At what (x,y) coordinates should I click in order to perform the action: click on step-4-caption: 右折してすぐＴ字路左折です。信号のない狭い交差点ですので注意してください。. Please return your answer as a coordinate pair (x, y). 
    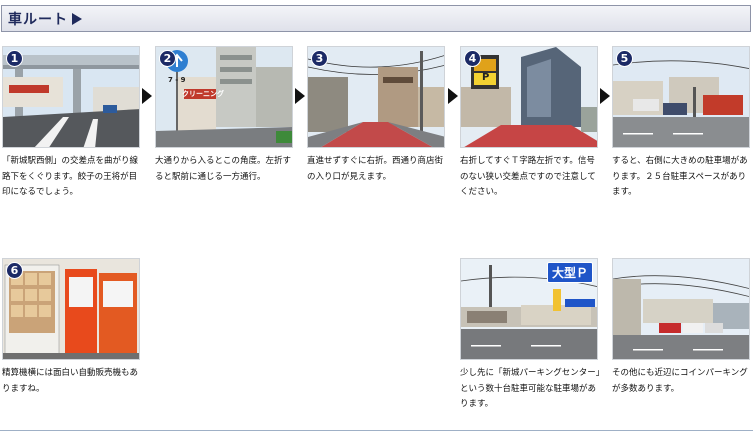
    Looking at the image, I should click on (528, 176).